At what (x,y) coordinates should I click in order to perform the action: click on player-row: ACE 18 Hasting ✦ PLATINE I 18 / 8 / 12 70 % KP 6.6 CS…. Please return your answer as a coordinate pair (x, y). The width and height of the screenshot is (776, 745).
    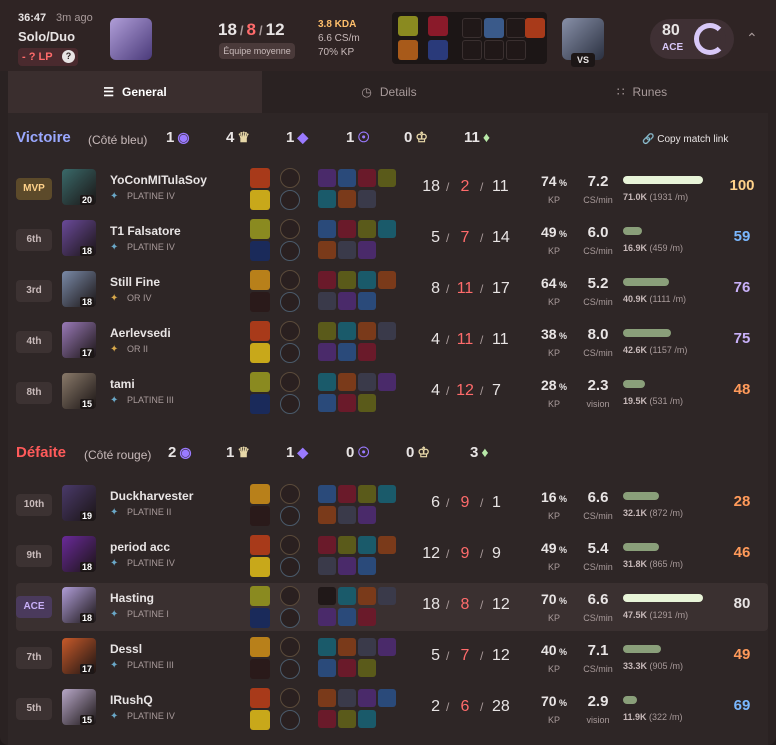
    Looking at the image, I should click on (392, 607).